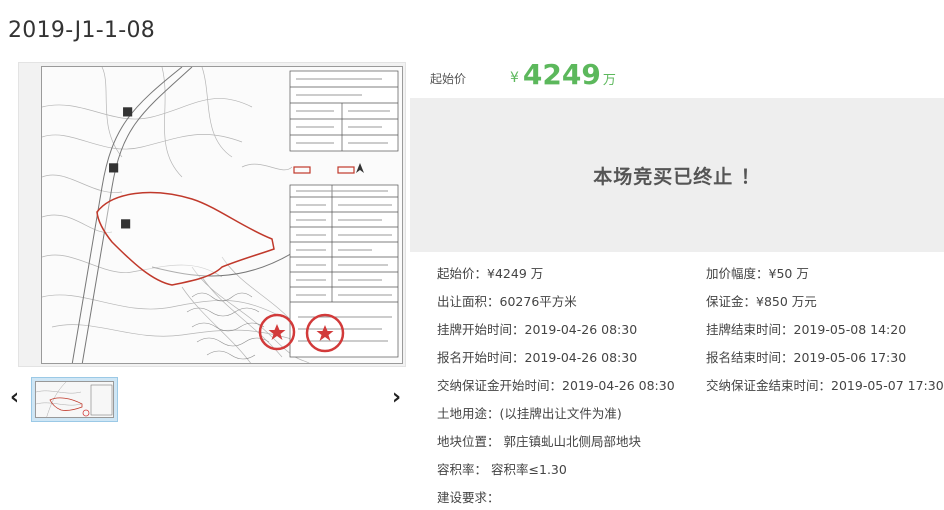  Describe the element at coordinates (850, 329) in the screenshot. I see `detail-value: 2019-05-08 14:20` at that location.